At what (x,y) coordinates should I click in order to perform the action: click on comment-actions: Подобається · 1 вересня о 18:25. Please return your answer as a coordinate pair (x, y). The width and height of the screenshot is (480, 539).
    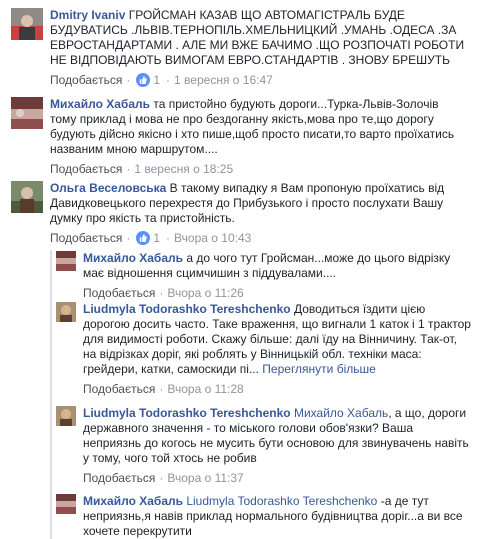
    Looking at the image, I should click on (259, 169).